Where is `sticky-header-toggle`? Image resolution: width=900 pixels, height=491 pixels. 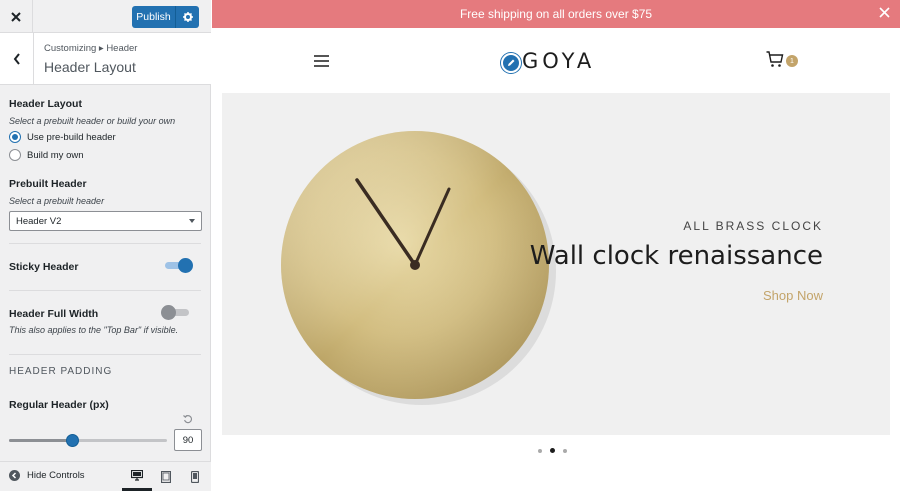 sticky-header-toggle is located at coordinates (178, 265).